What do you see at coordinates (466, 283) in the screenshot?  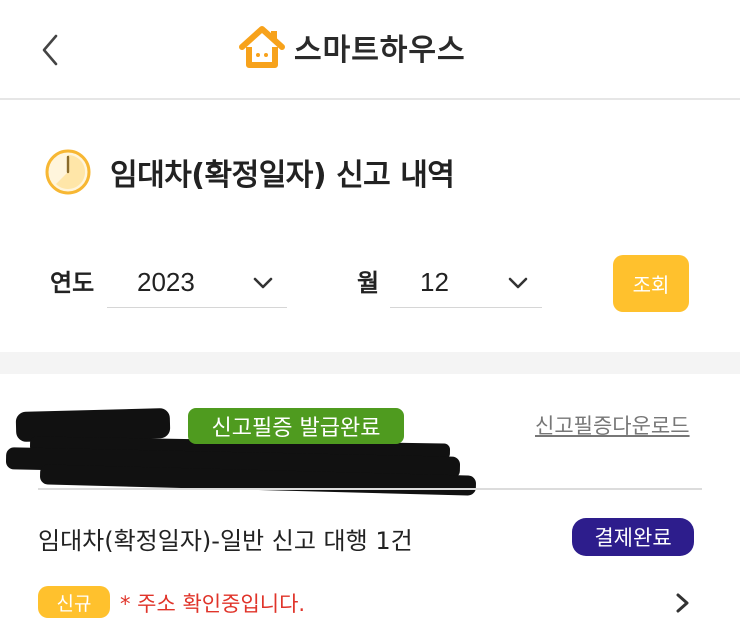 I see `month-select: 12` at bounding box center [466, 283].